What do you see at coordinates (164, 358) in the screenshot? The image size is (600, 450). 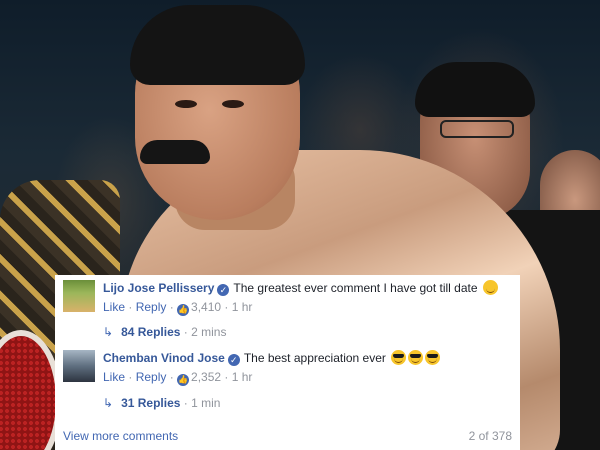 I see `comment-author: Chemban Vinod Jose` at bounding box center [164, 358].